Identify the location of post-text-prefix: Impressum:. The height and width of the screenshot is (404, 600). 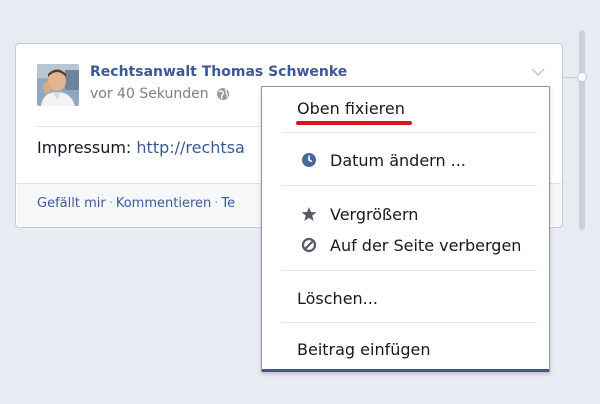
(87, 147).